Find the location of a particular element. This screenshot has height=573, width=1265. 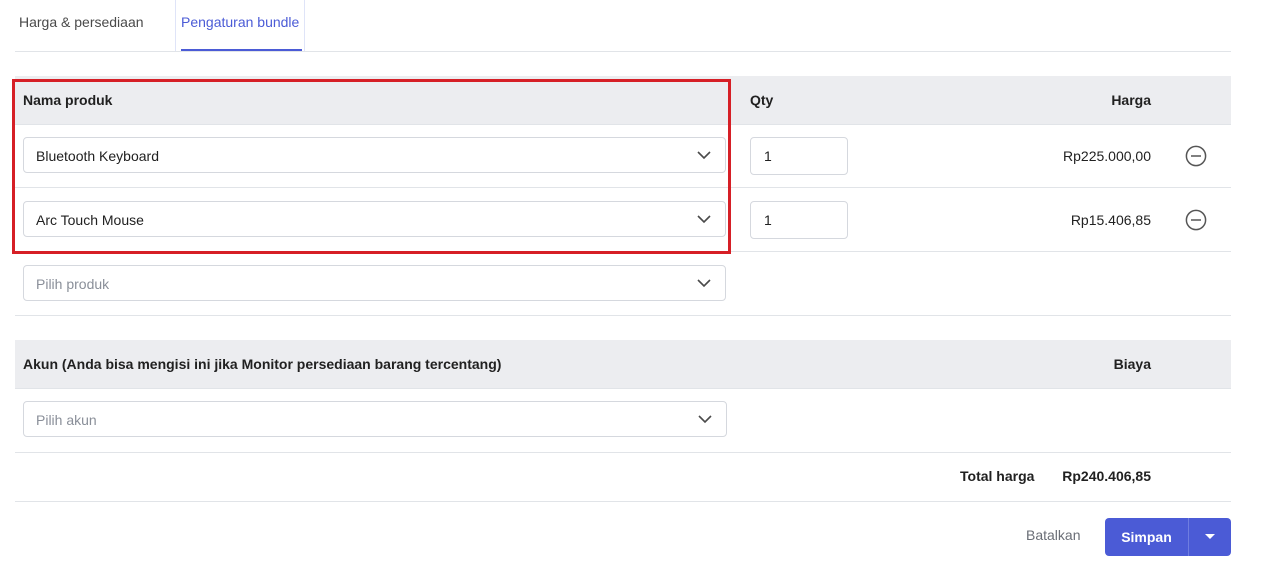

qty-input-row-1: 1 is located at coordinates (799, 156).